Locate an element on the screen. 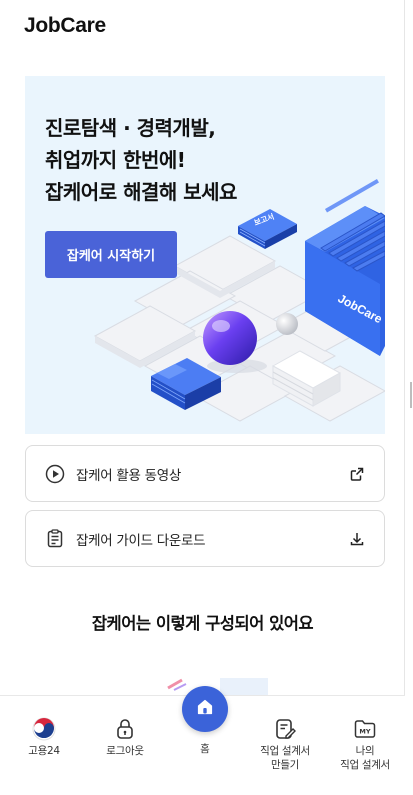 The image size is (413, 795). nav-make-career-plan: 직업 설계서 만들기 is located at coordinates (285, 734).